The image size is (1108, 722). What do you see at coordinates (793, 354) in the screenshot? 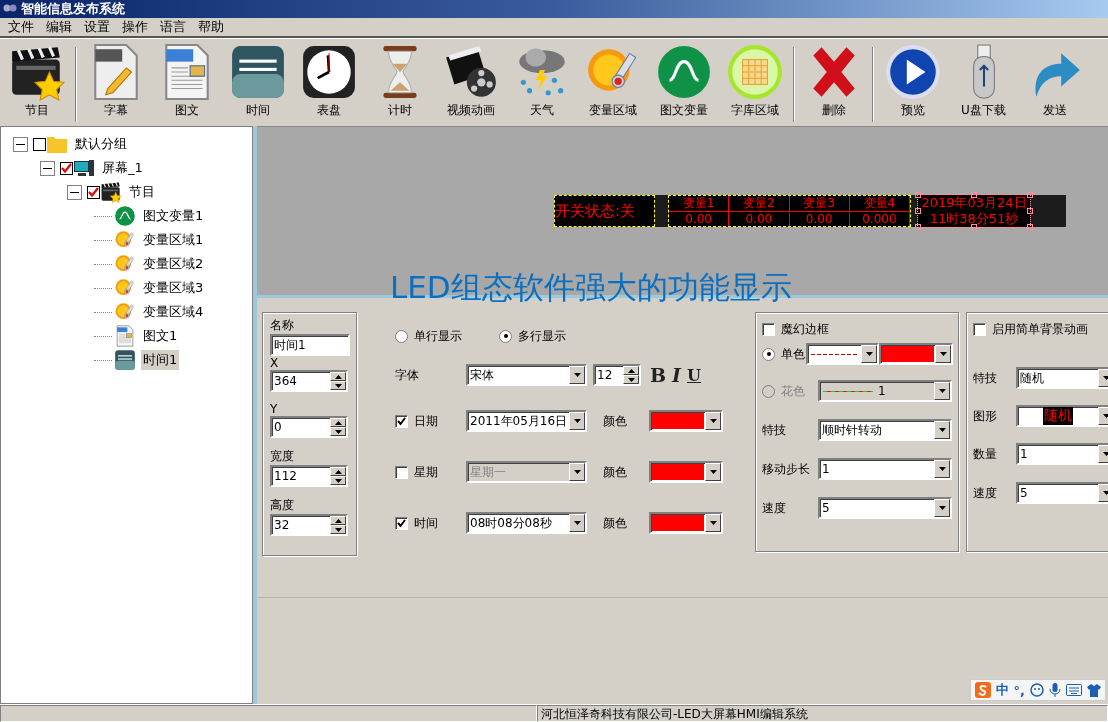
I see `radio-label: 单色` at bounding box center [793, 354].